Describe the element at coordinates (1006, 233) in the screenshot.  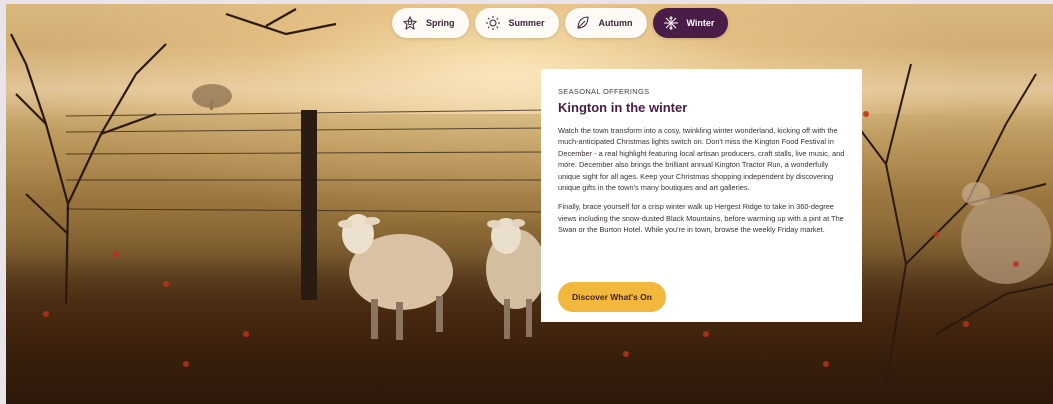
I see `sheep-far-right` at that location.